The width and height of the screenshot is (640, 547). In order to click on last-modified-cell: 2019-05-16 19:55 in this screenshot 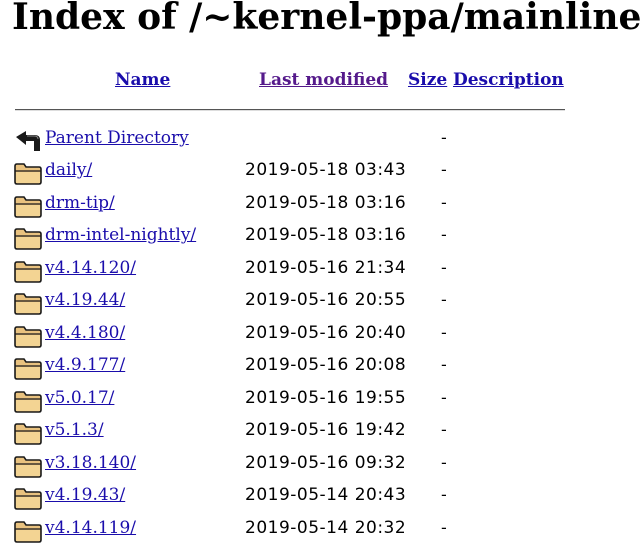, I will do `click(326, 397)`.